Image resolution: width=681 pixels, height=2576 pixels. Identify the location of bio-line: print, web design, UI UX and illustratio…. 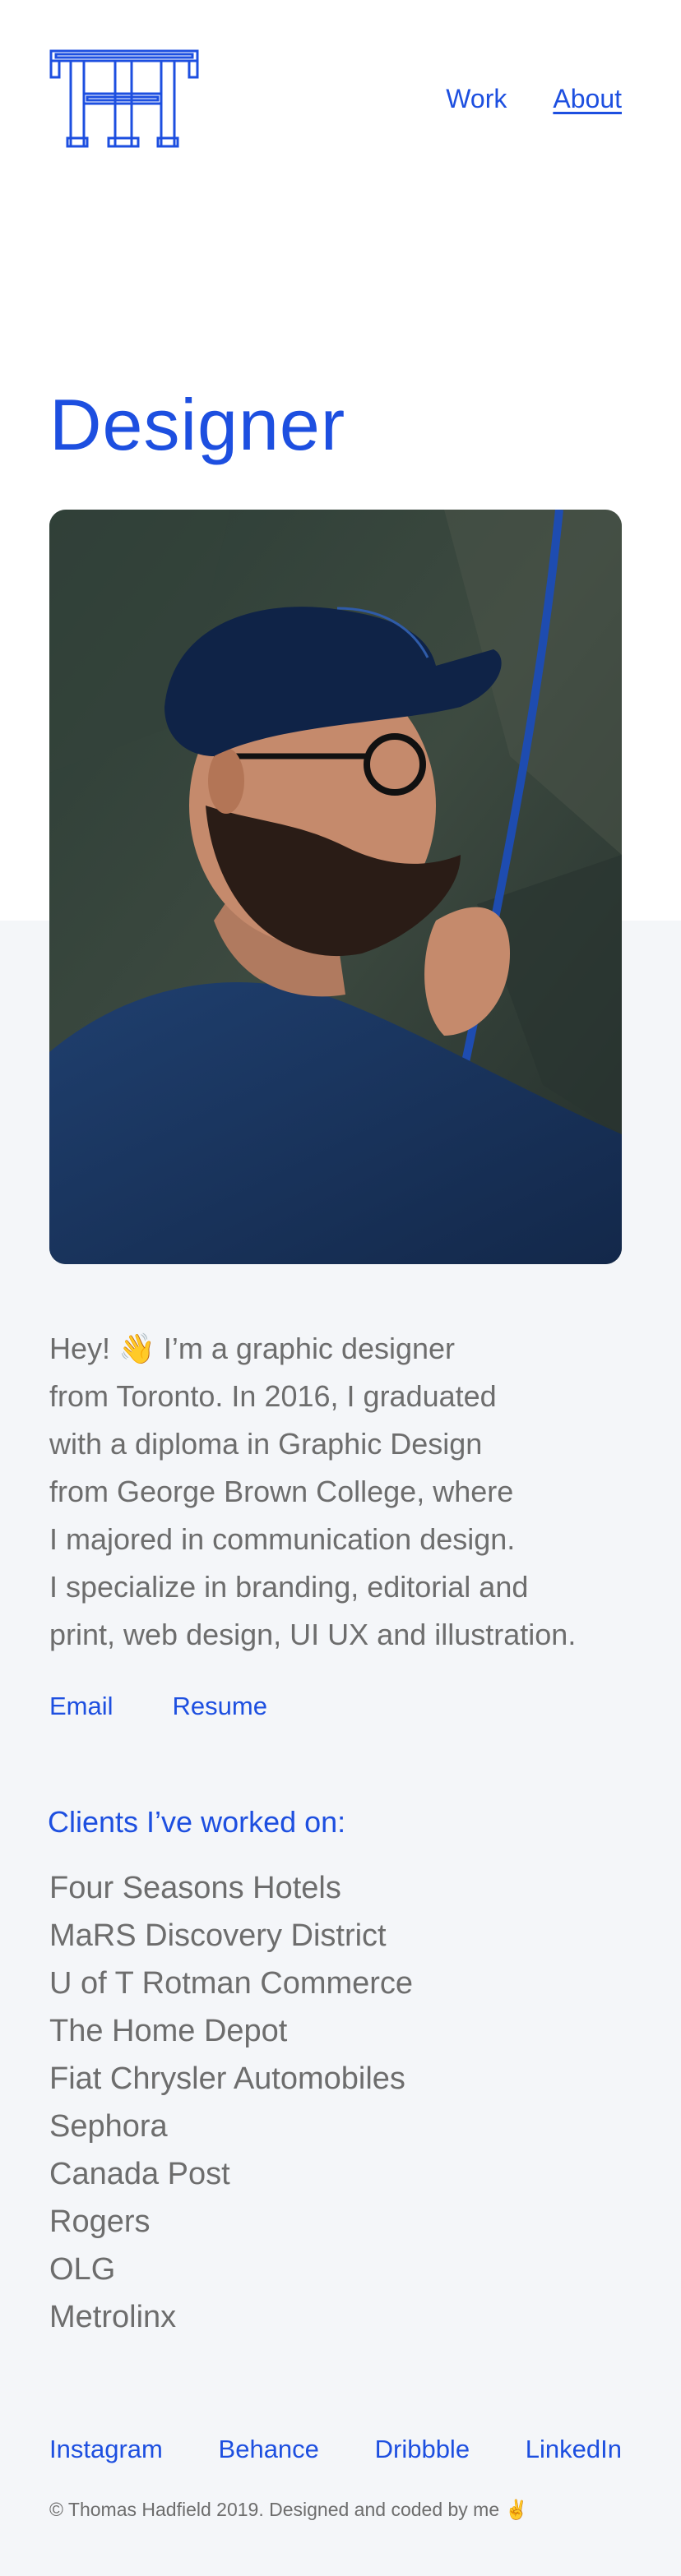
(313, 1635).